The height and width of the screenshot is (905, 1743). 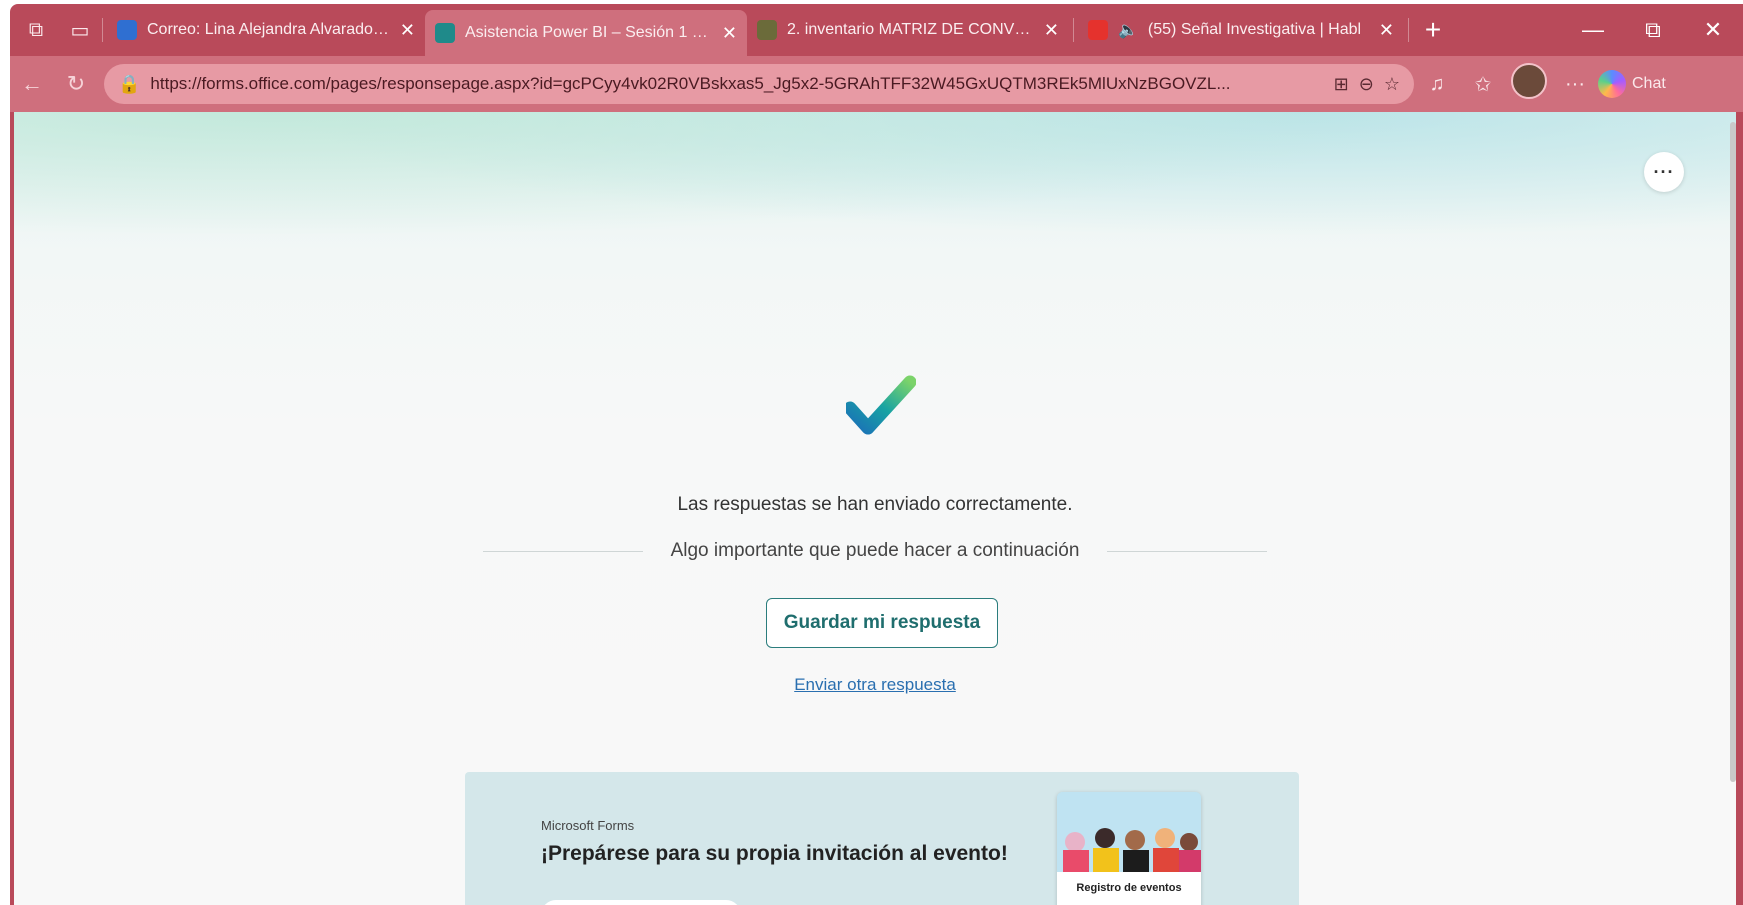 What do you see at coordinates (1649, 83) in the screenshot?
I see `copilot-label: Chat` at bounding box center [1649, 83].